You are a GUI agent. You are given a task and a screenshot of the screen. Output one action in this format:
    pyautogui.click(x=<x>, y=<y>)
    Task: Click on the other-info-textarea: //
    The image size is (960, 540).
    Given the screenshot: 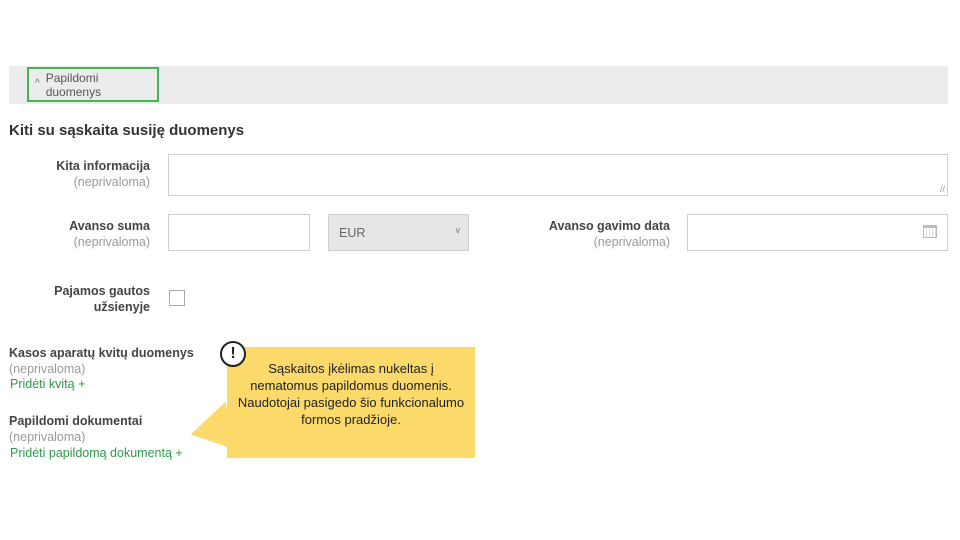 What is the action you would take?
    pyautogui.click(x=558, y=175)
    